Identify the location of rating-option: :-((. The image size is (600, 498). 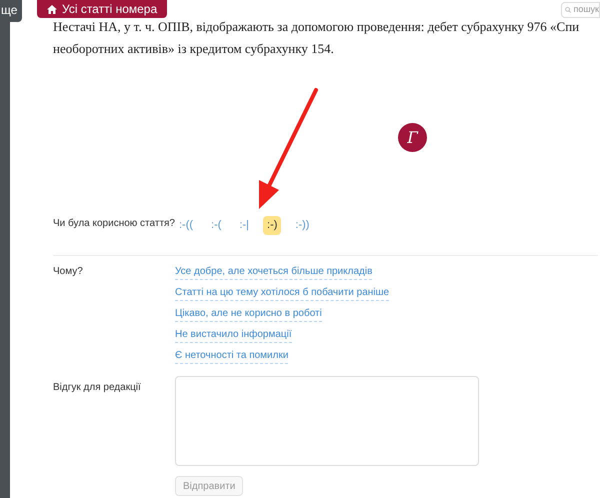
(186, 225).